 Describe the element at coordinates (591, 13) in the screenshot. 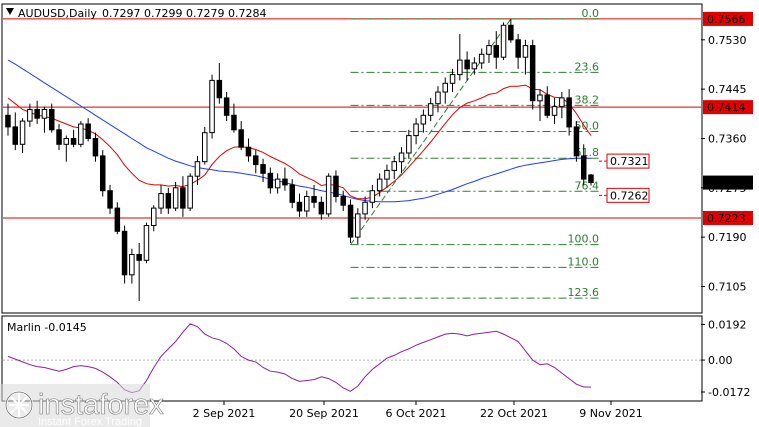

I see `fib-level-label: 0.0` at that location.